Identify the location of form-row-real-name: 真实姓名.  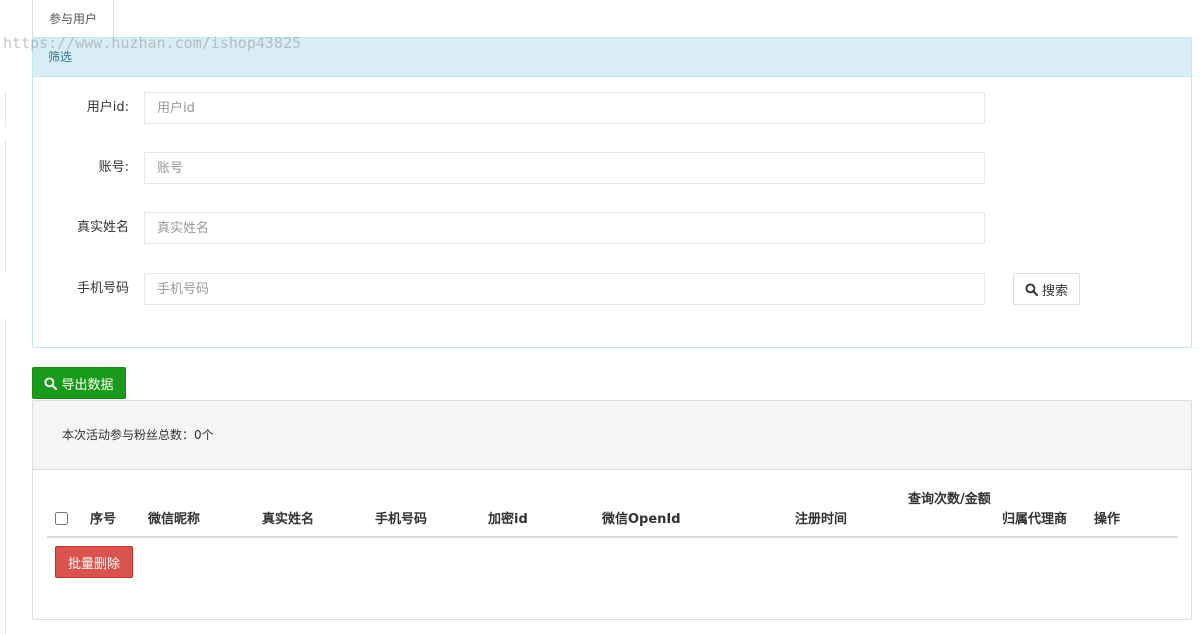
(612, 228).